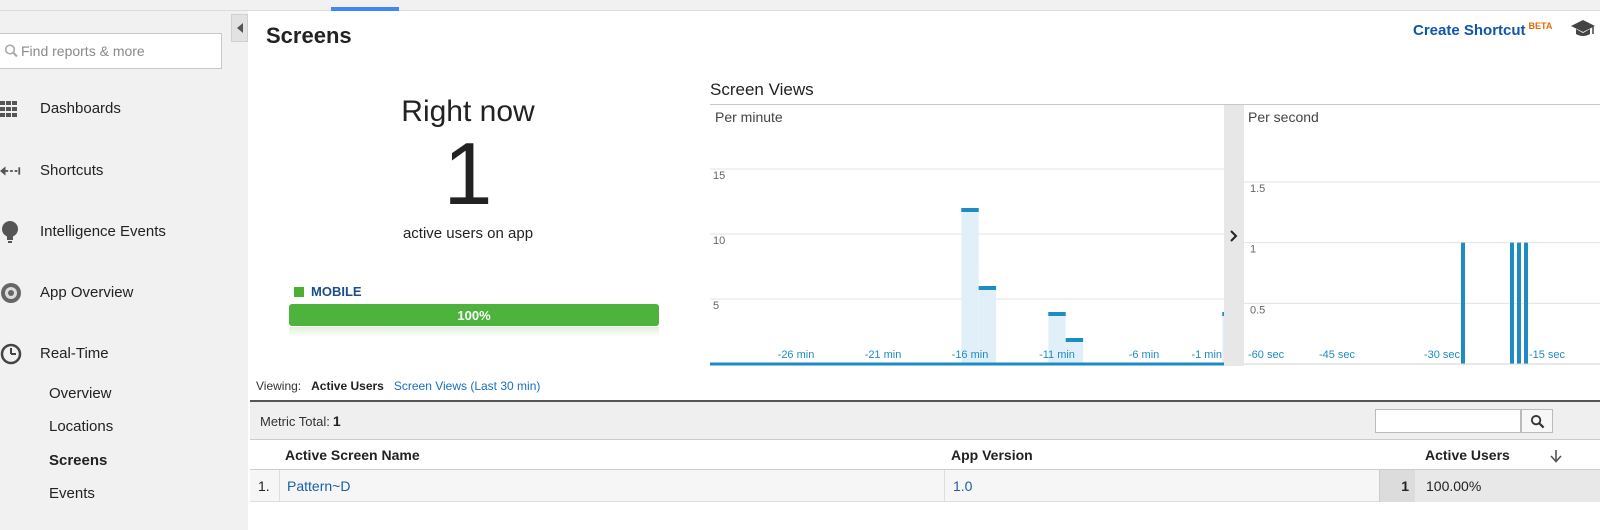 The width and height of the screenshot is (1600, 530). Describe the element at coordinates (119, 51) in the screenshot. I see `search-input` at that location.